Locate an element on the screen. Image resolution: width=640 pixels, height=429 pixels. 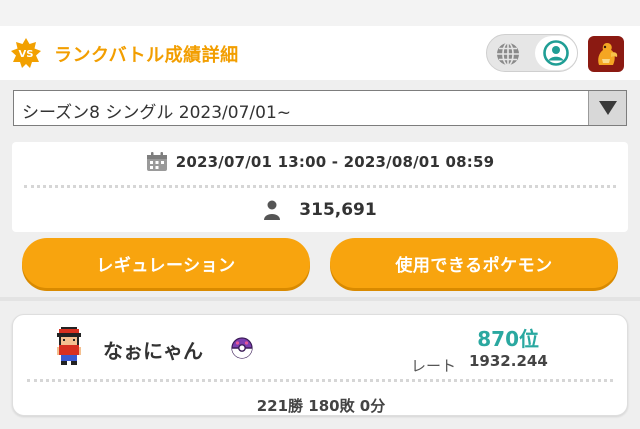
usable-pokemon-button: 使用できるポケモン is located at coordinates (474, 263).